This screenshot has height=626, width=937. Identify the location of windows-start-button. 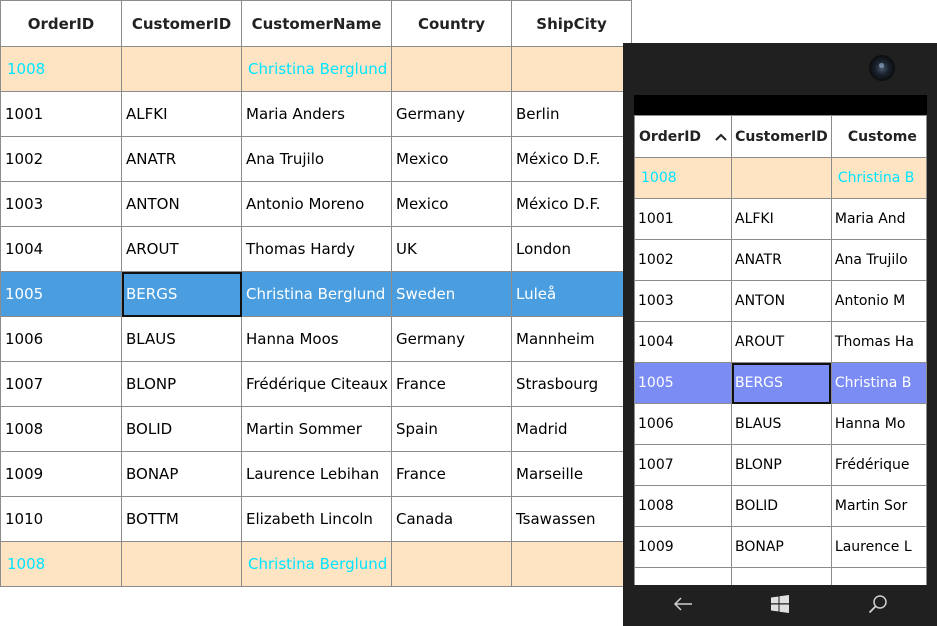
(780, 606).